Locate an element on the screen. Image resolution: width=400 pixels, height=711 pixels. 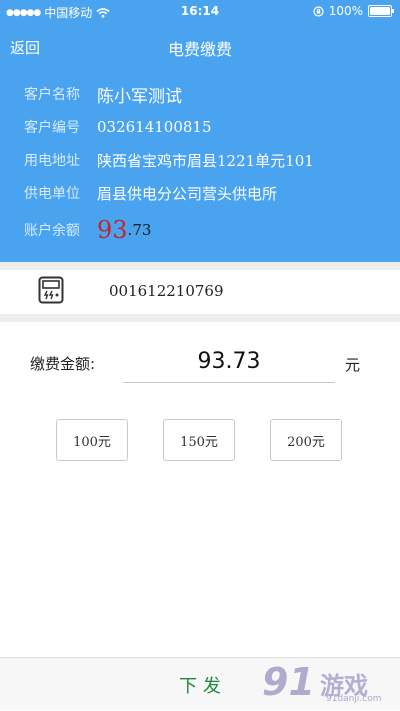
rotation-lock-icon is located at coordinates (318, 11).